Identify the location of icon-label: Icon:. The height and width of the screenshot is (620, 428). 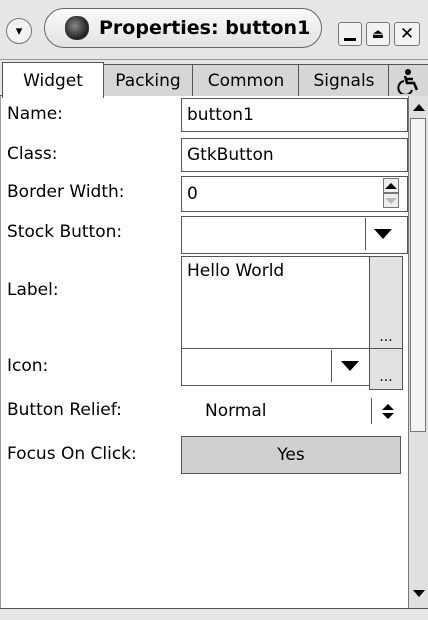
(28, 366).